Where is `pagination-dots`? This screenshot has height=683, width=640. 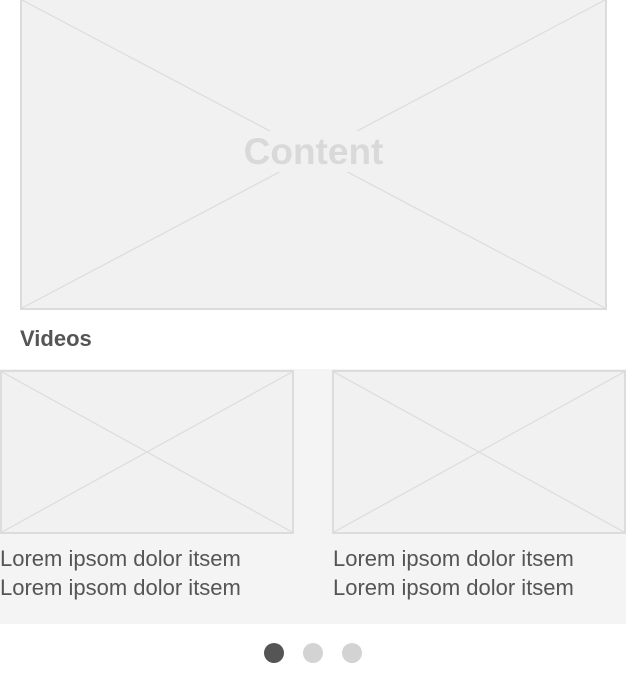 pagination-dots is located at coordinates (314, 654).